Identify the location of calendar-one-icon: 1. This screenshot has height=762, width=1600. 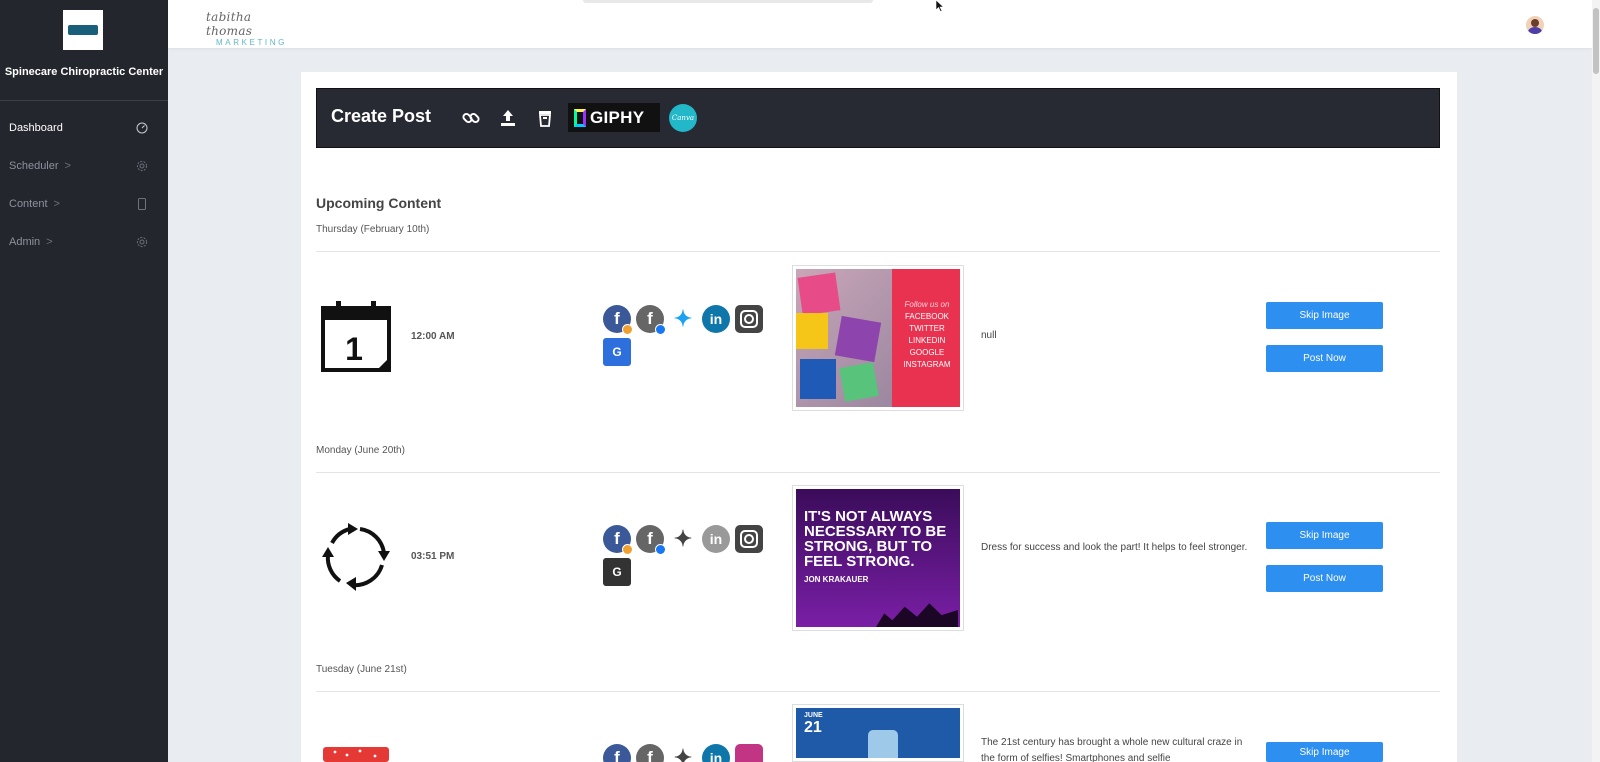
(356, 336).